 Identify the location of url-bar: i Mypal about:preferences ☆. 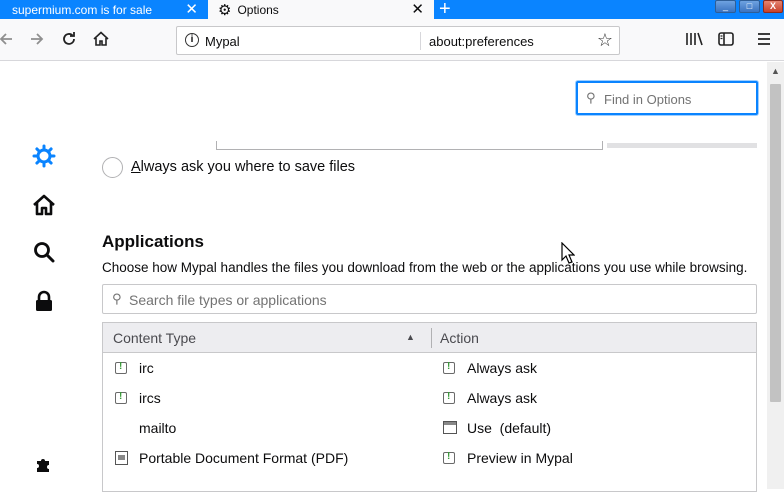
(398, 40).